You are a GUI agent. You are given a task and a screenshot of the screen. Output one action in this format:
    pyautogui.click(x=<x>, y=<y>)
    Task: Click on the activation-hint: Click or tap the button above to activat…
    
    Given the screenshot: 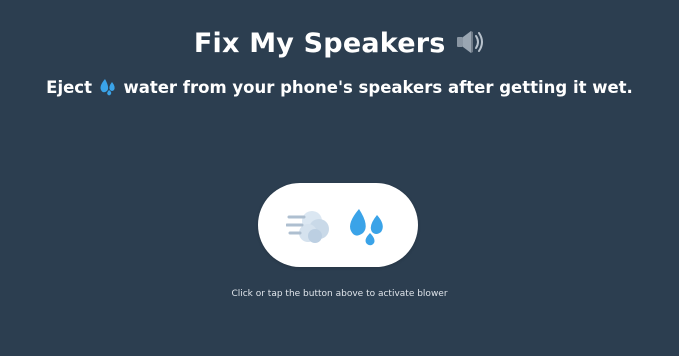 What is the action you would take?
    pyautogui.click(x=339, y=294)
    